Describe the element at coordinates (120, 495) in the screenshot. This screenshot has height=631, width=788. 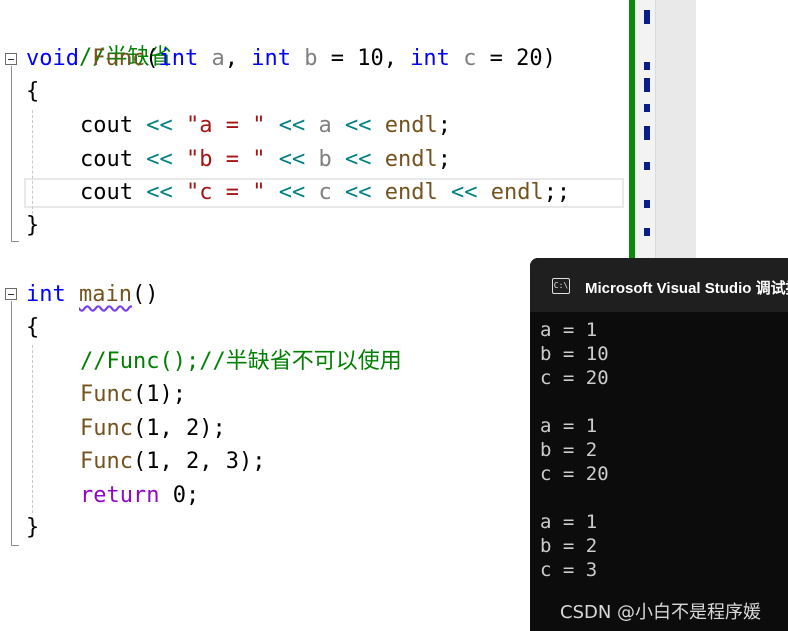
I see `keyword-return: return` at that location.